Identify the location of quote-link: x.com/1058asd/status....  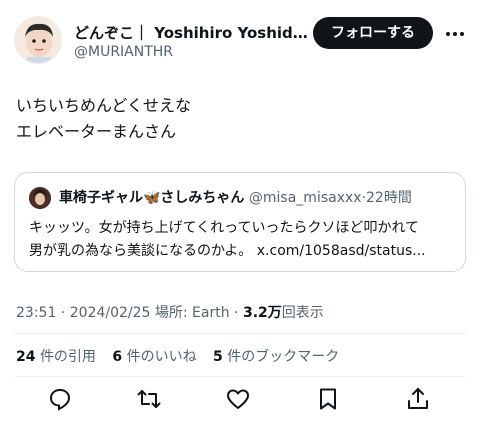
(341, 251).